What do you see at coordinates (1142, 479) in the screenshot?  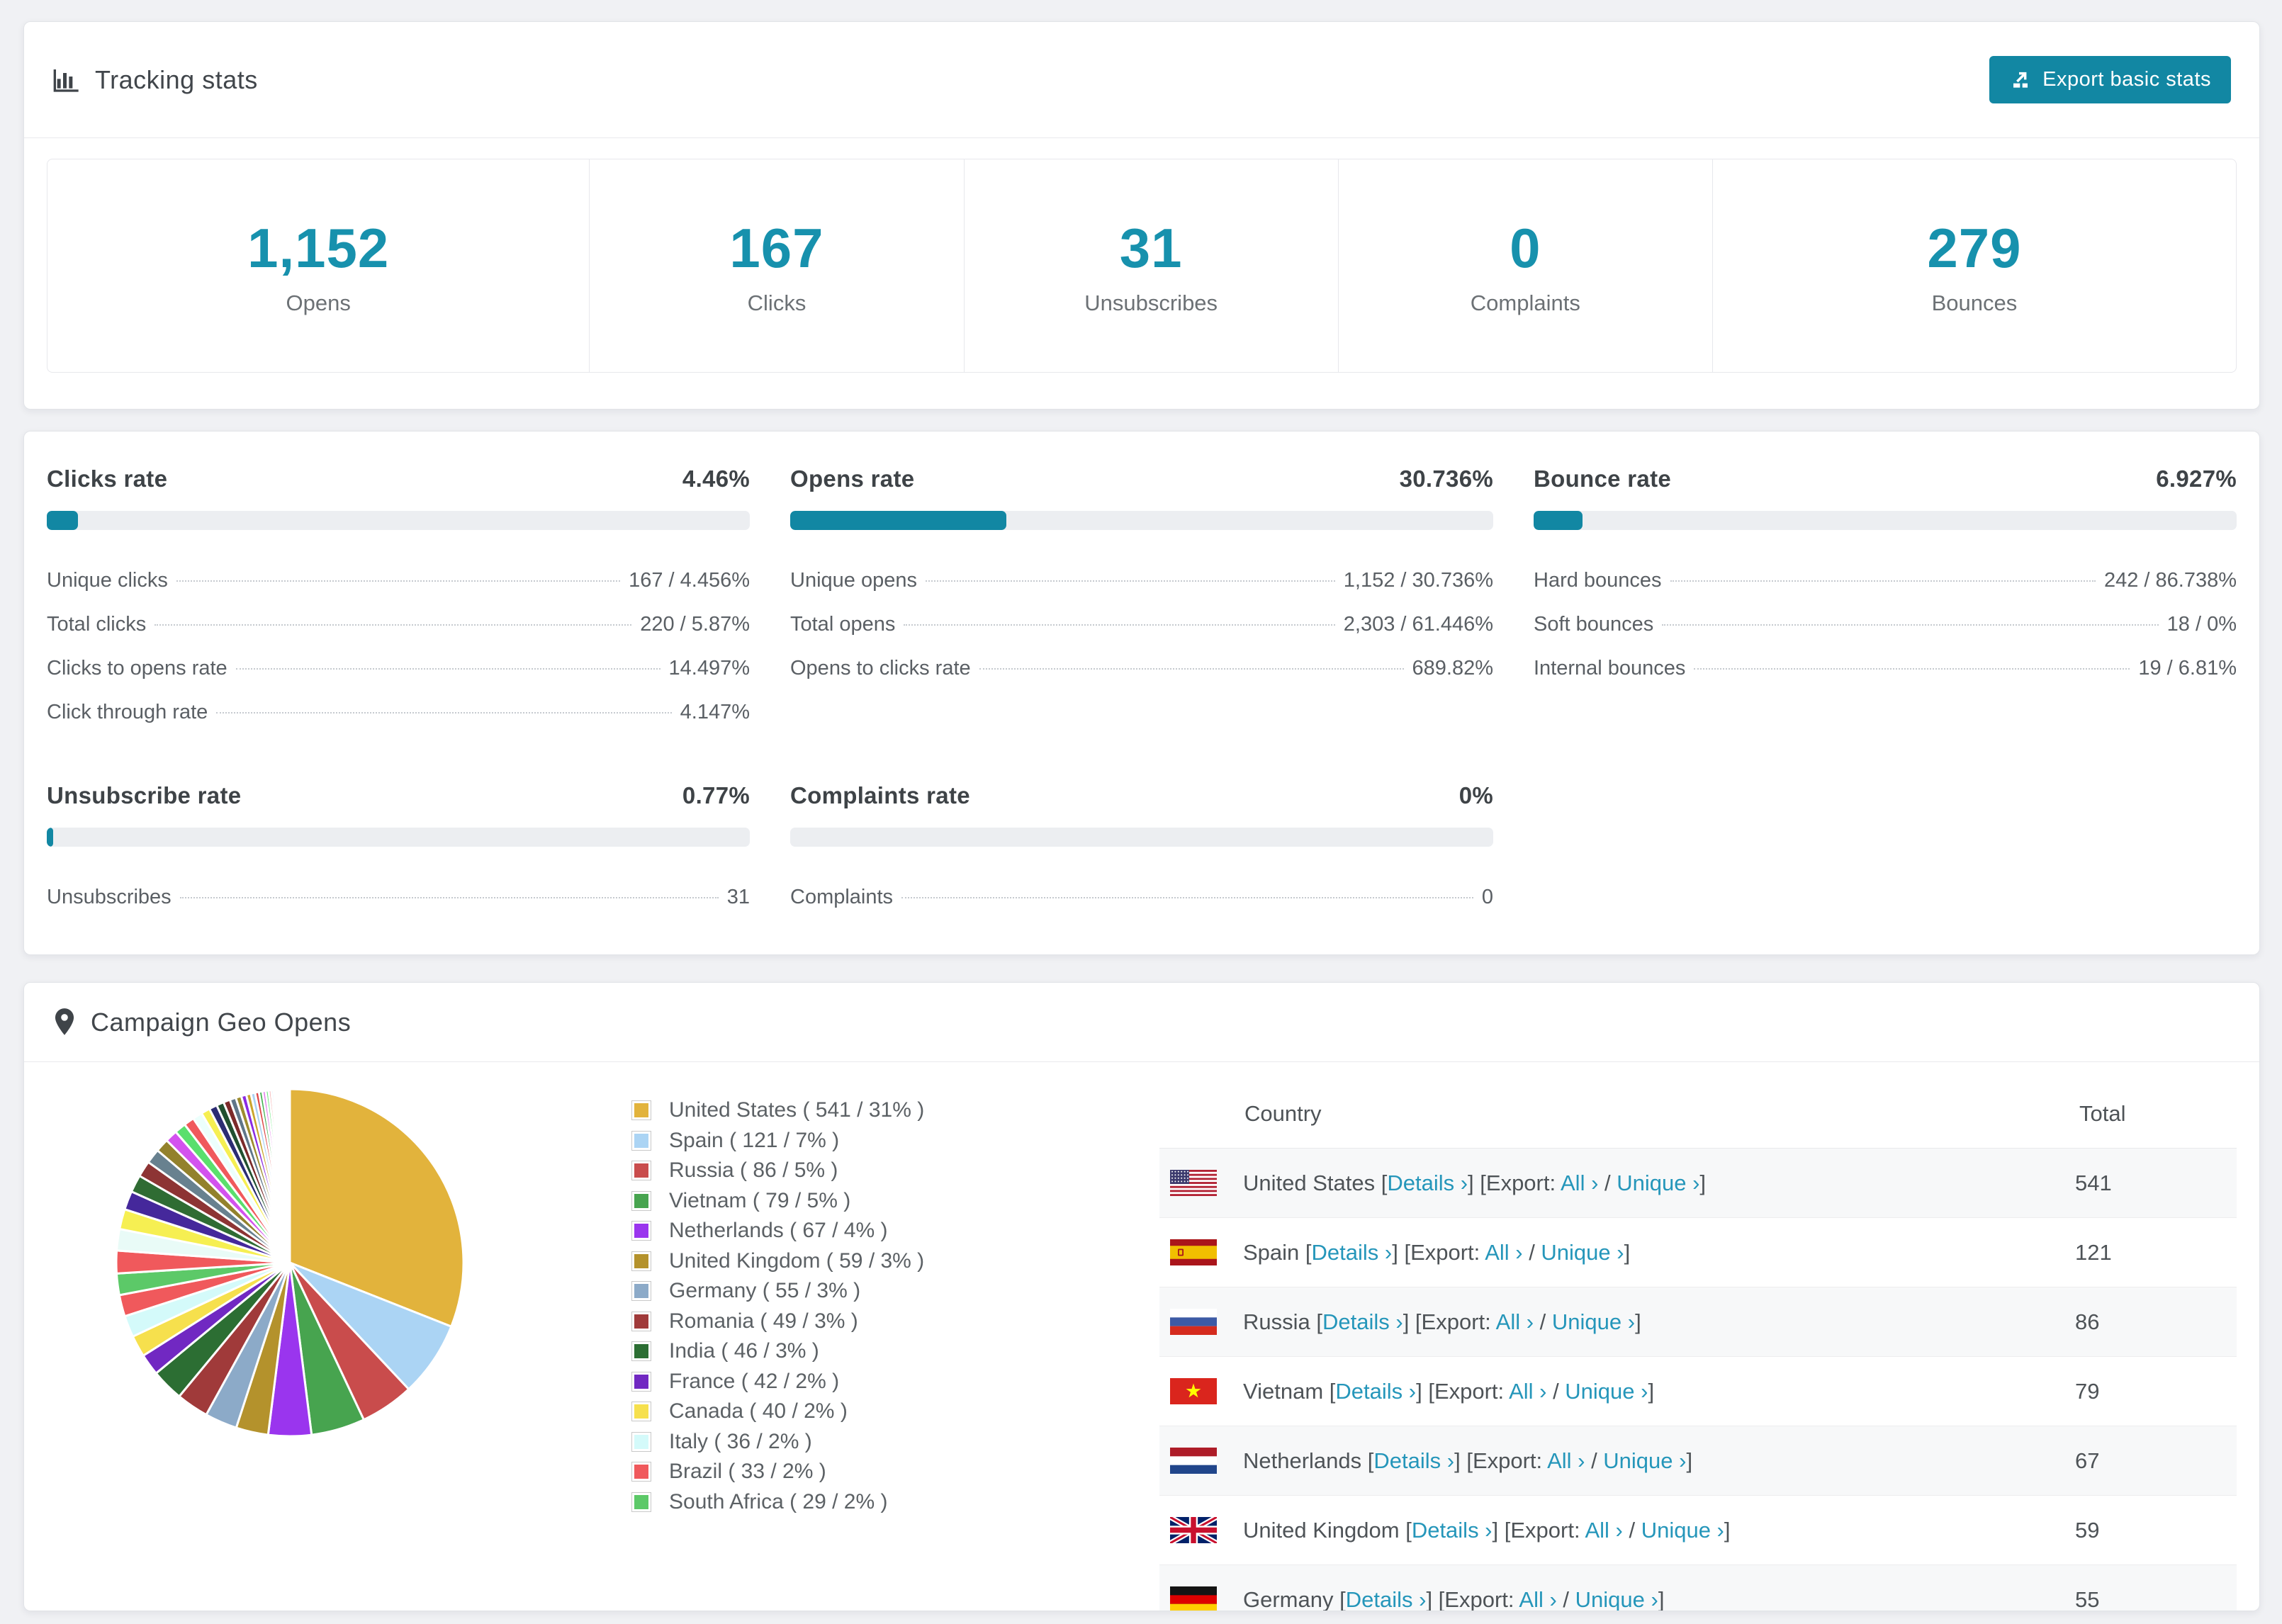 I see `rate-head: Opens rate 30.736%` at bounding box center [1142, 479].